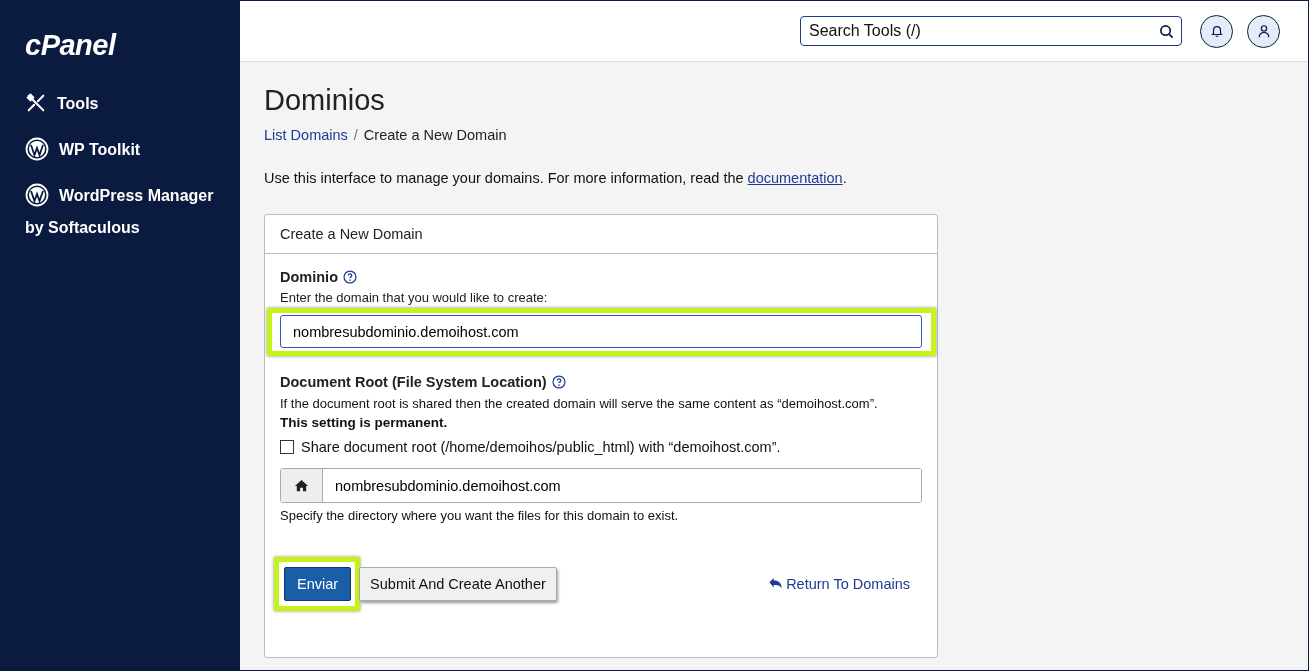  Describe the element at coordinates (601, 485) in the screenshot. I see `path-input: nombresubdominio.demoihost.com` at that location.